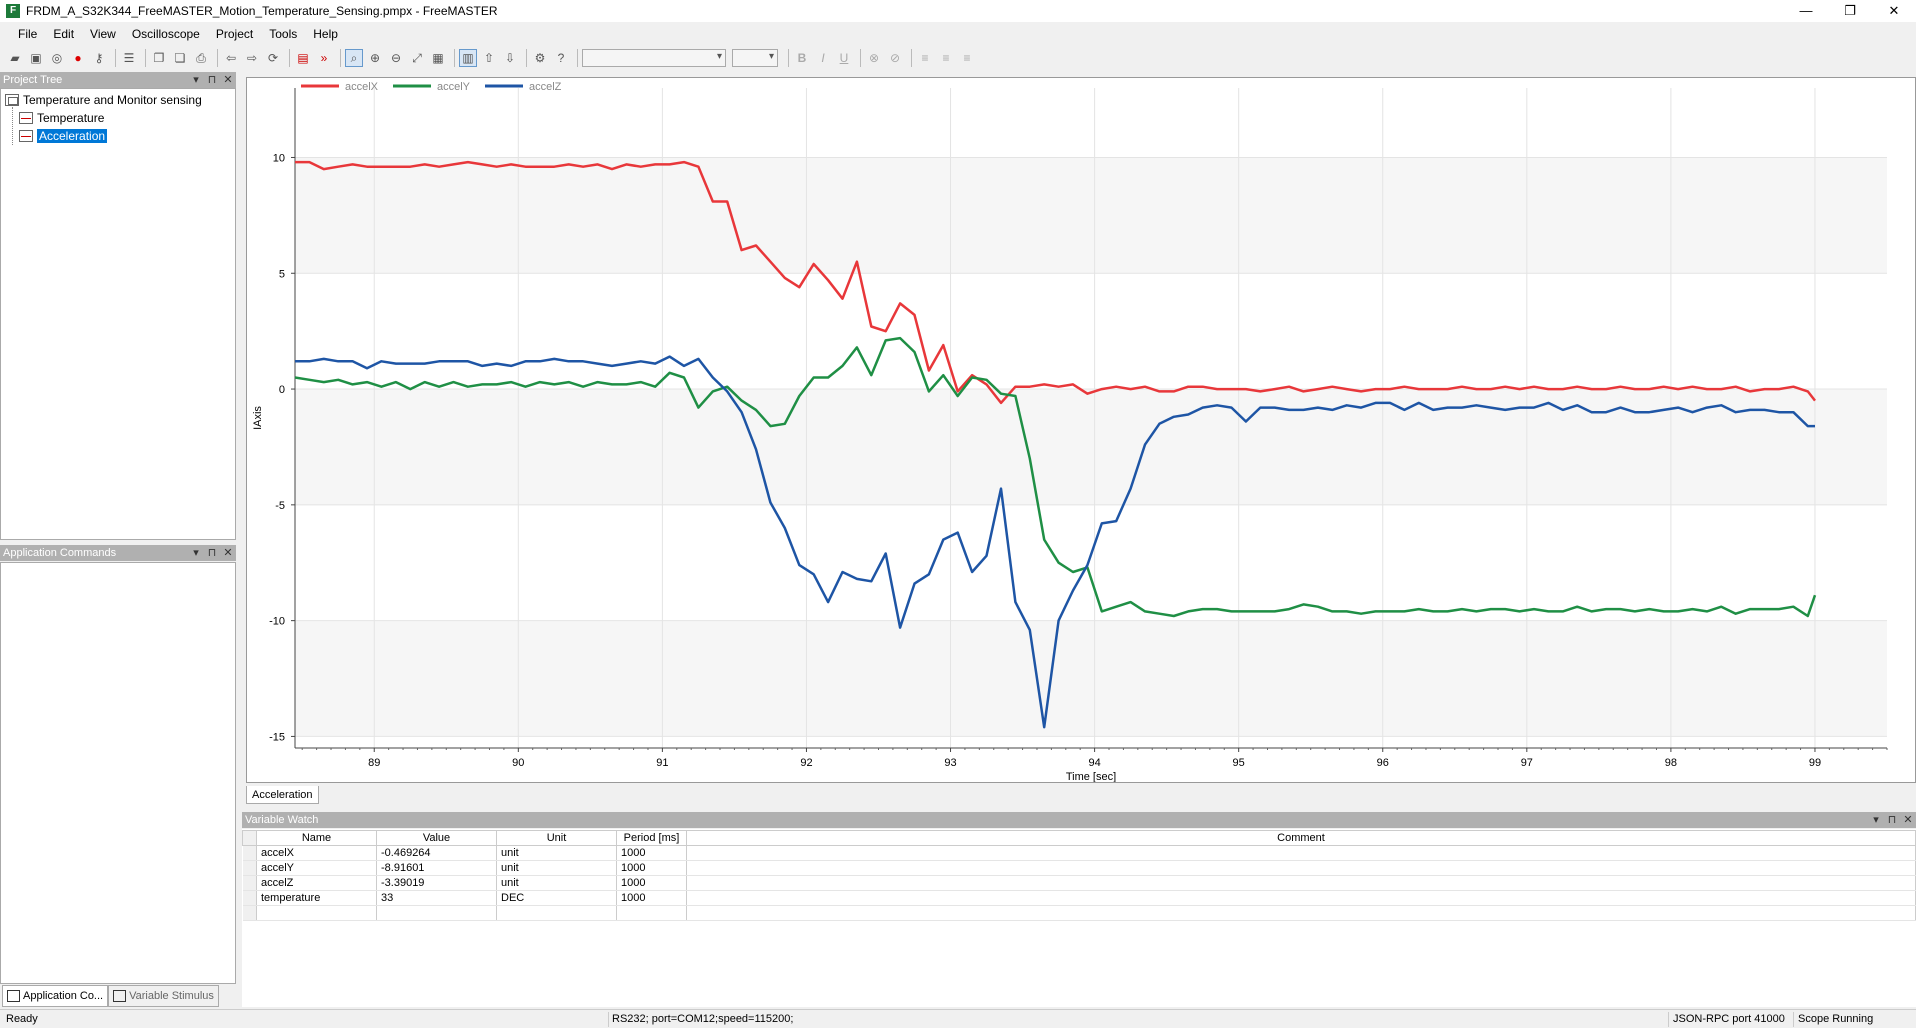  What do you see at coordinates (57, 58) in the screenshot?
I see `disk-icon: ◎` at bounding box center [57, 58].